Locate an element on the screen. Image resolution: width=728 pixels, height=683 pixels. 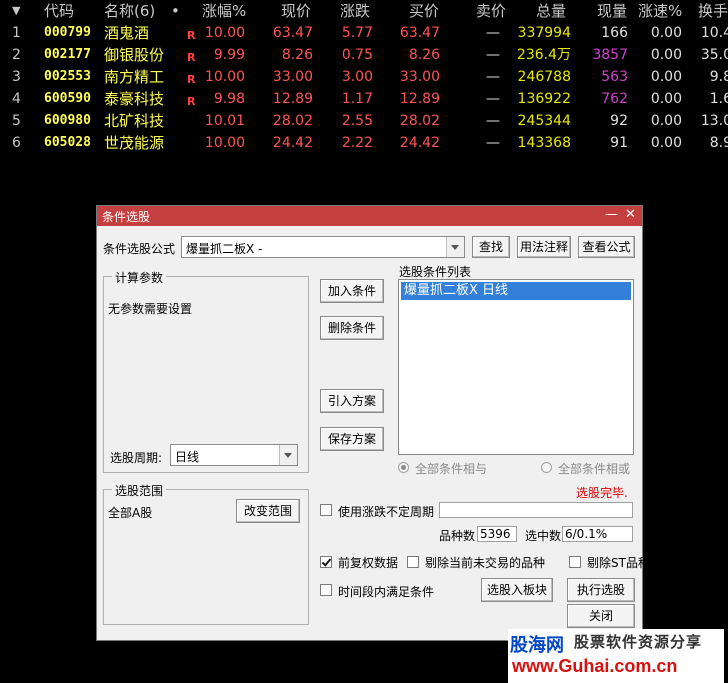
add-to-block-button: 选股入板块 is located at coordinates (517, 590).